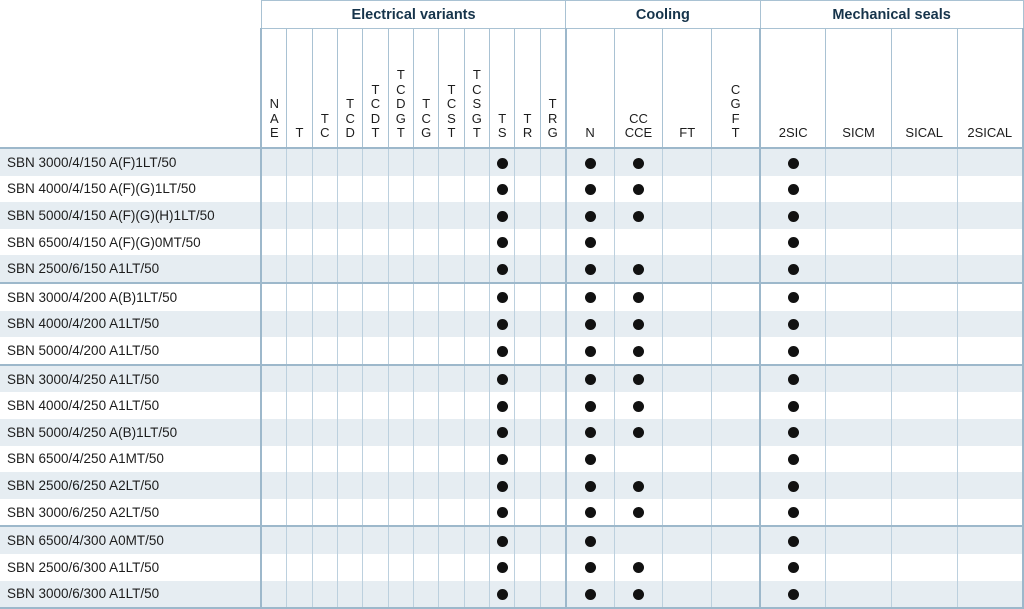  I want to click on table-row: SBN 3000/6/300 A1LT/50, so click(512, 594).